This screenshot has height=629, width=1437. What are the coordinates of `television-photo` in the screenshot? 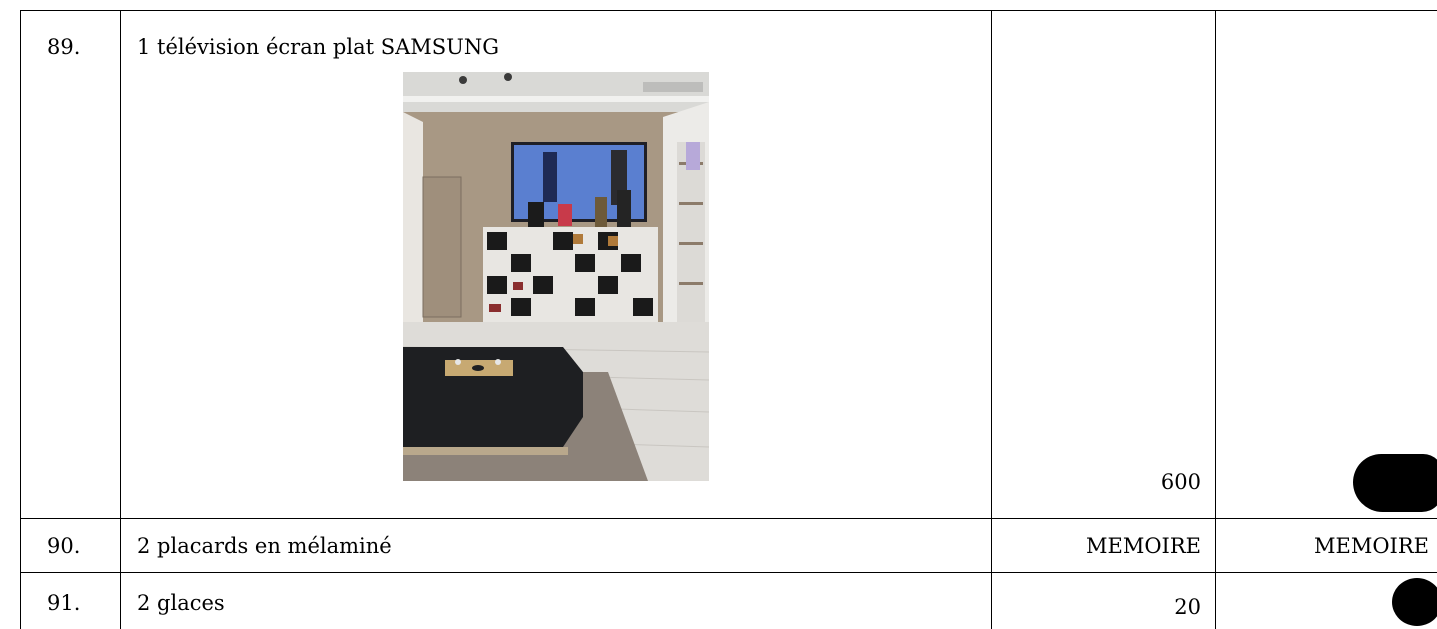 It's located at (556, 276).